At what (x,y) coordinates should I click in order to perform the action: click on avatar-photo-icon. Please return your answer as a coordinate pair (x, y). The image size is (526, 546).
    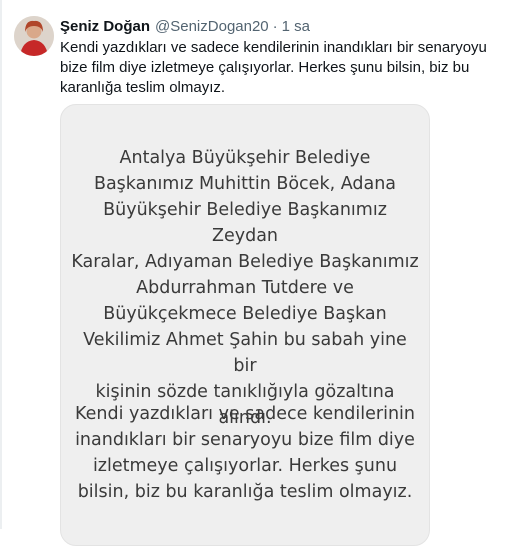
    Looking at the image, I should click on (34, 36).